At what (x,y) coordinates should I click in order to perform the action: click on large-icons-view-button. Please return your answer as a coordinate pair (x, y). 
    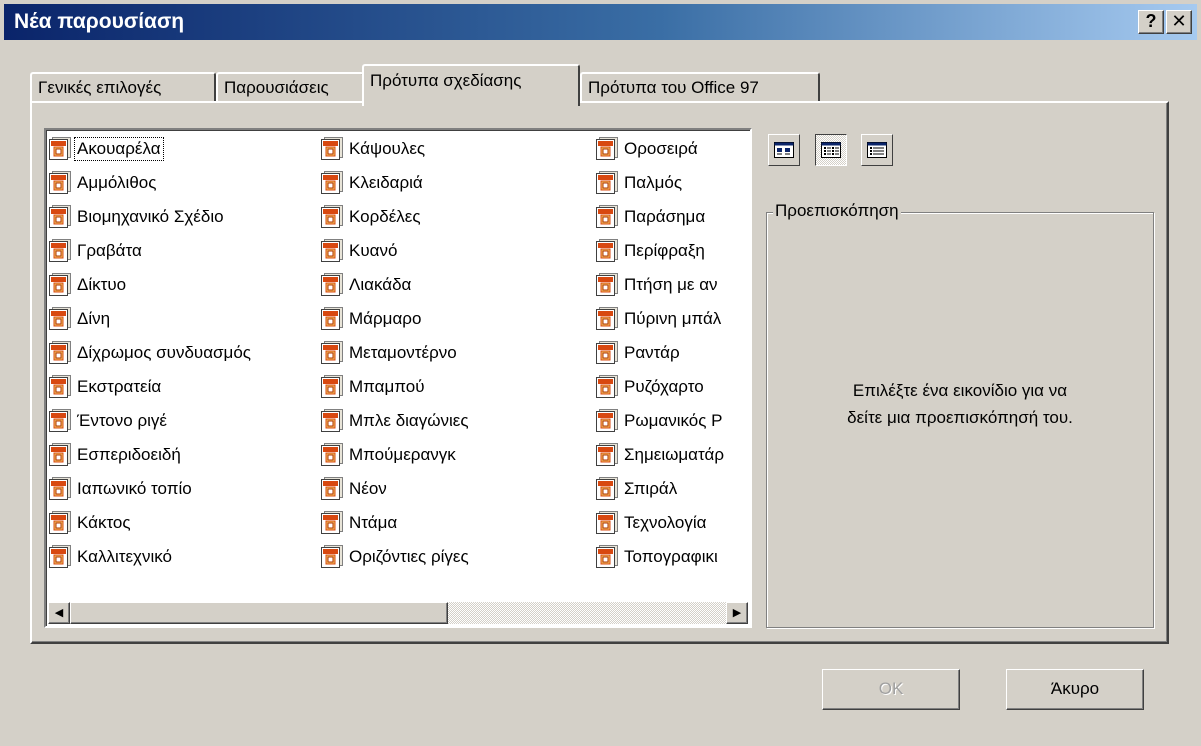
    Looking at the image, I should click on (784, 150).